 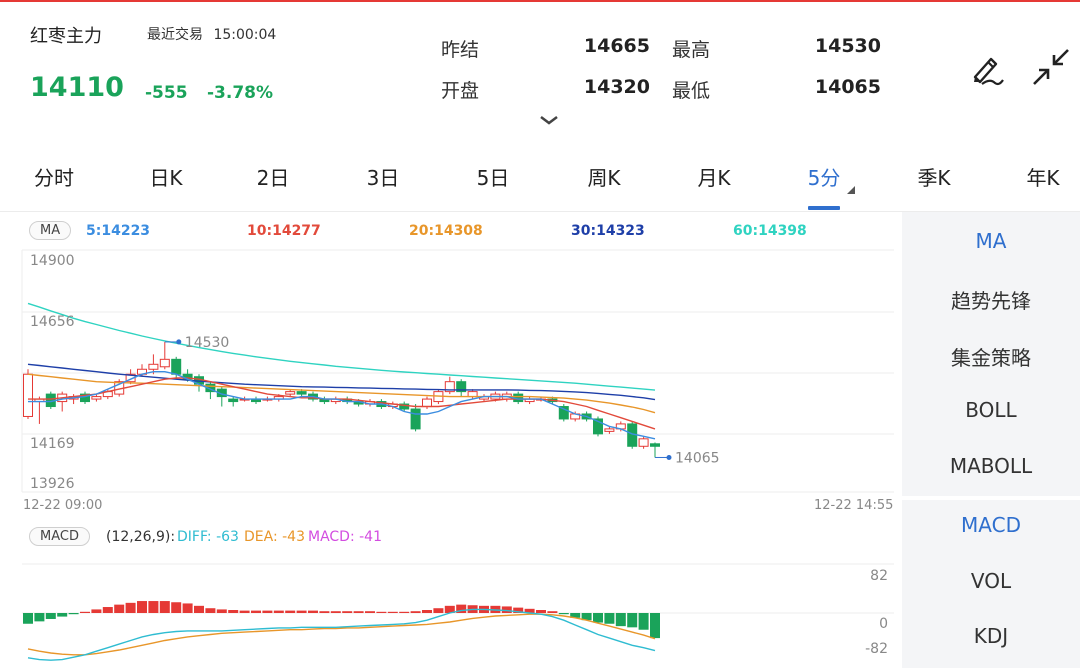 I want to click on macd-dea-line, so click(x=341, y=634).